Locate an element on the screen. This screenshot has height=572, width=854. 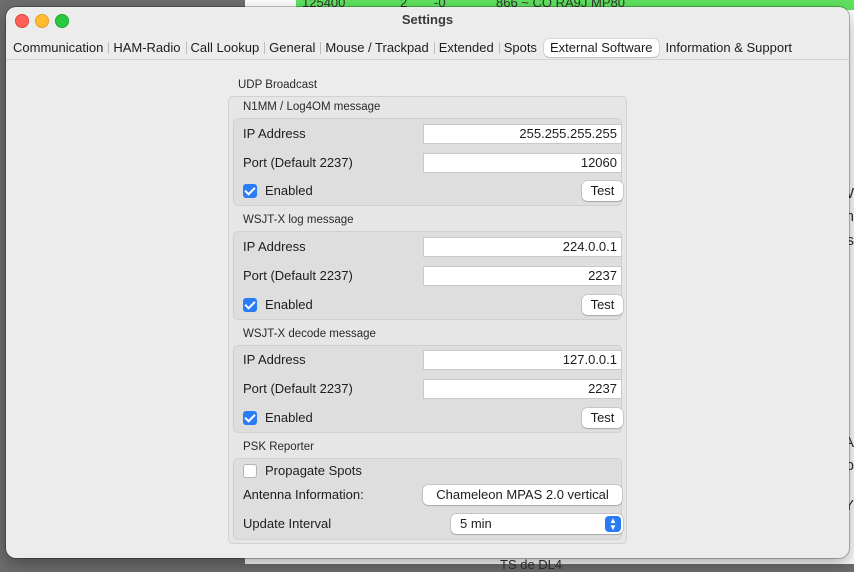
update-interval-select: 5 min ▲ ▼ is located at coordinates (537, 524).